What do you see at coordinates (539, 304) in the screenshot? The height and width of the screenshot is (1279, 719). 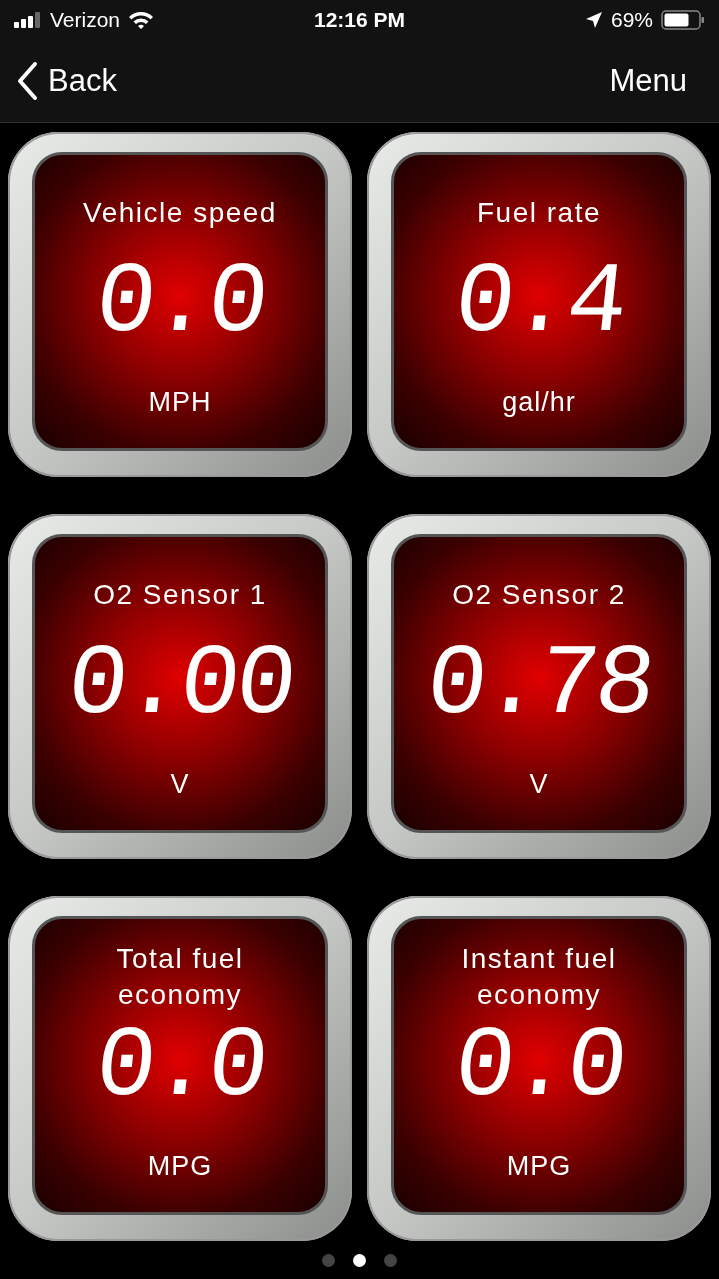 I see `gauge-value: 0.4` at bounding box center [539, 304].